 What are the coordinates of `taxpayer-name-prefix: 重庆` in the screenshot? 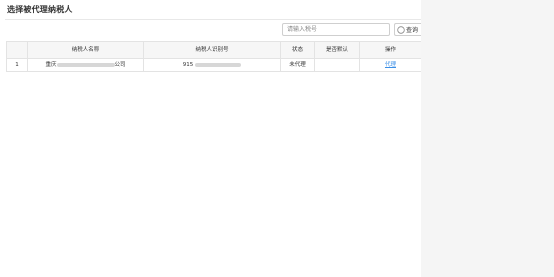 It's located at (51, 65).